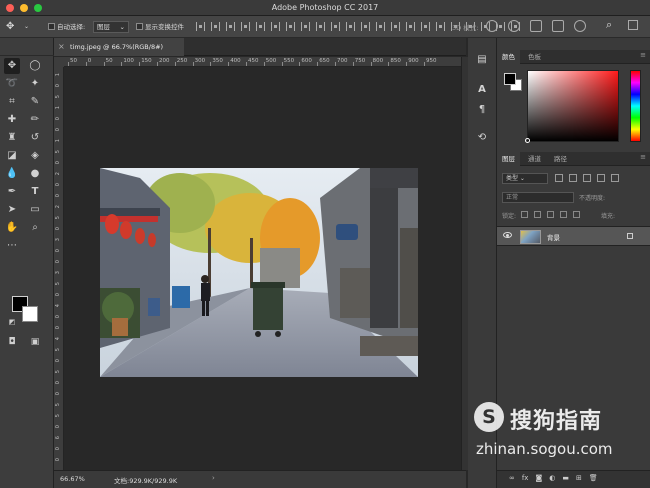 Image resolution: width=650 pixels, height=488 pixels. Describe the element at coordinates (35, 228) in the screenshot. I see `zoom-tool-icon: ⌕` at that location.